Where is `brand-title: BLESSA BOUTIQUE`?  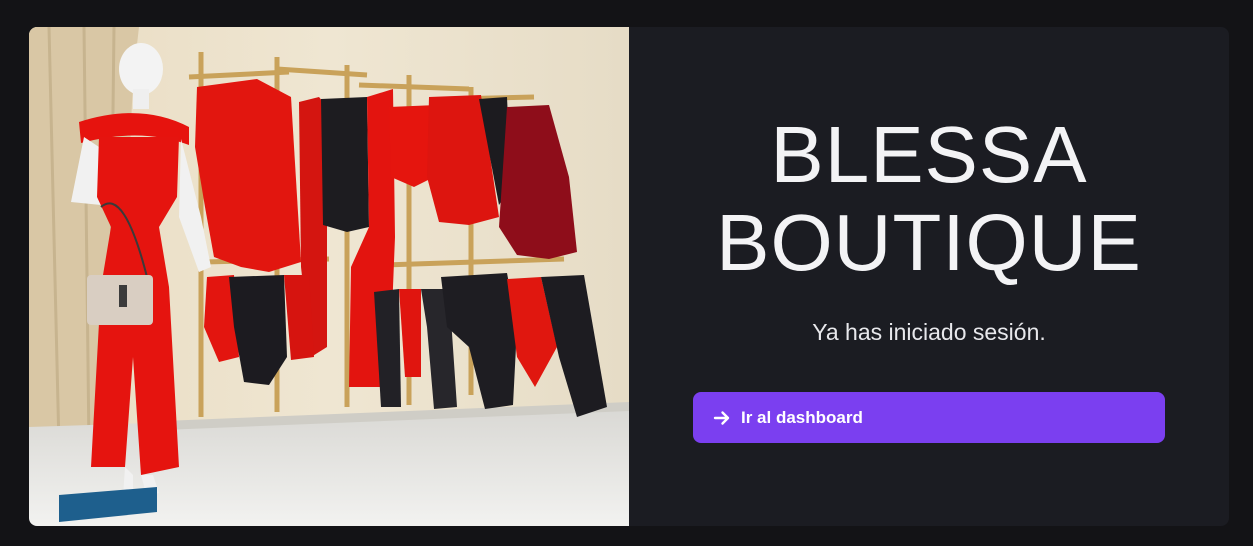
brand-title: BLESSA BOUTIQUE is located at coordinates (929, 199).